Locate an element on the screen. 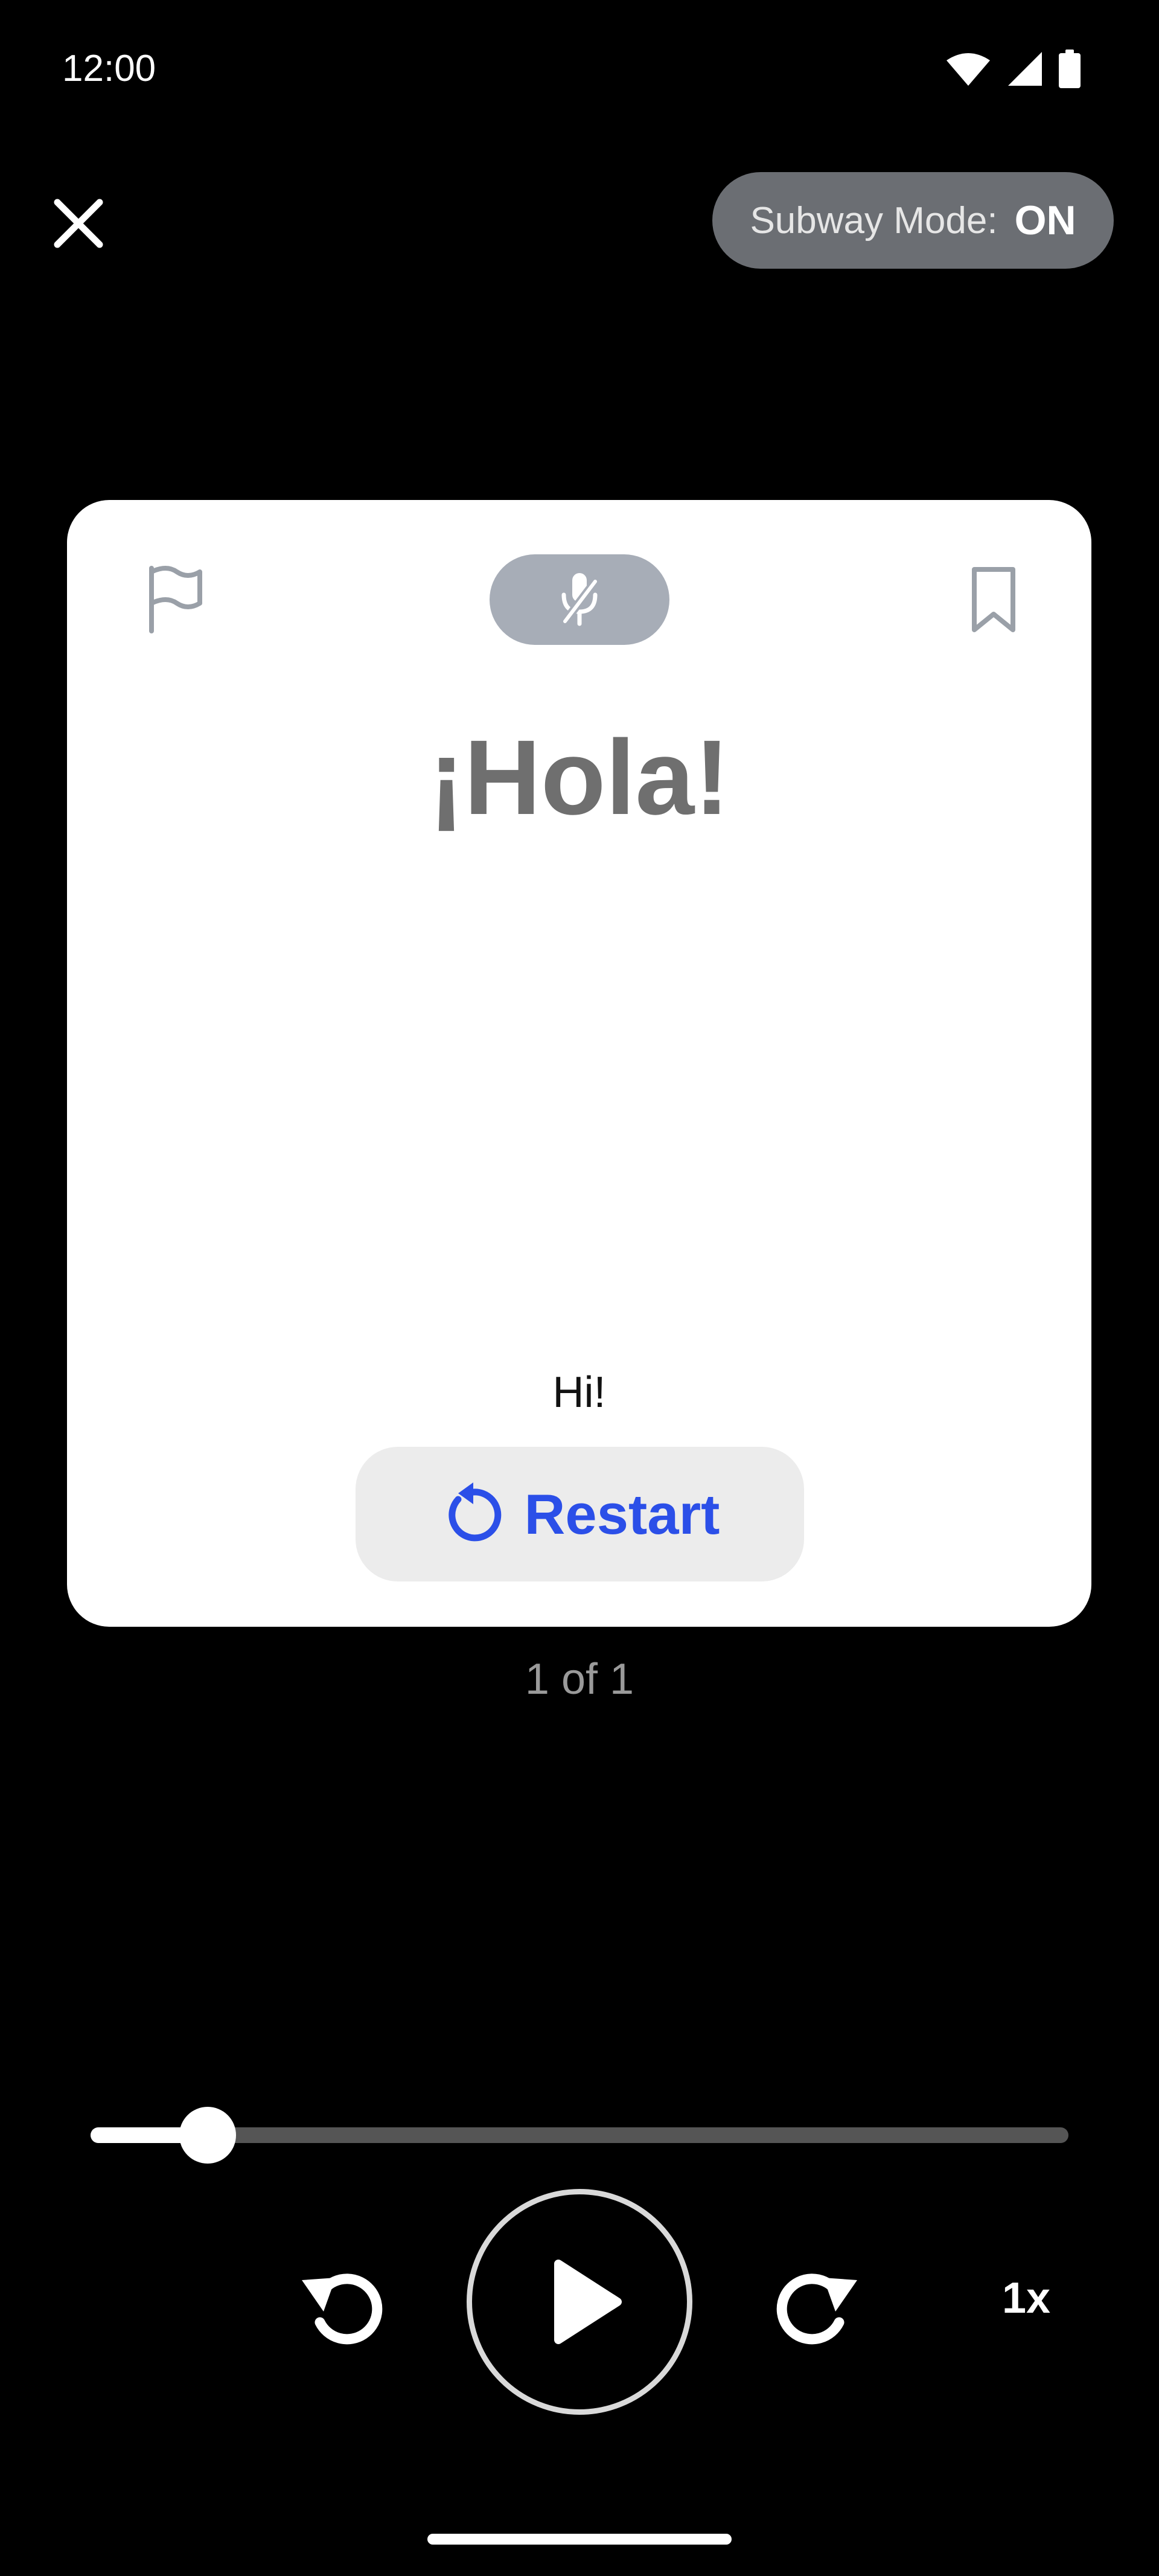 This screenshot has width=1159, height=2576. playback-speed-button: 1x is located at coordinates (1026, 2298).